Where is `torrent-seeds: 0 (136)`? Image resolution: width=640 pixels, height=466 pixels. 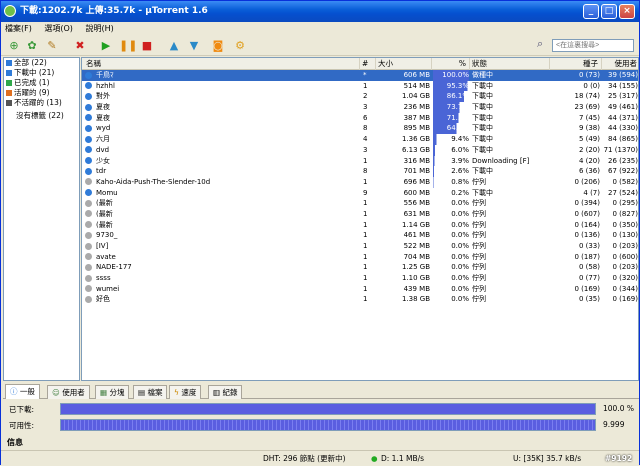
torrent-seeds: 0 (136) is located at coordinates (587, 235).